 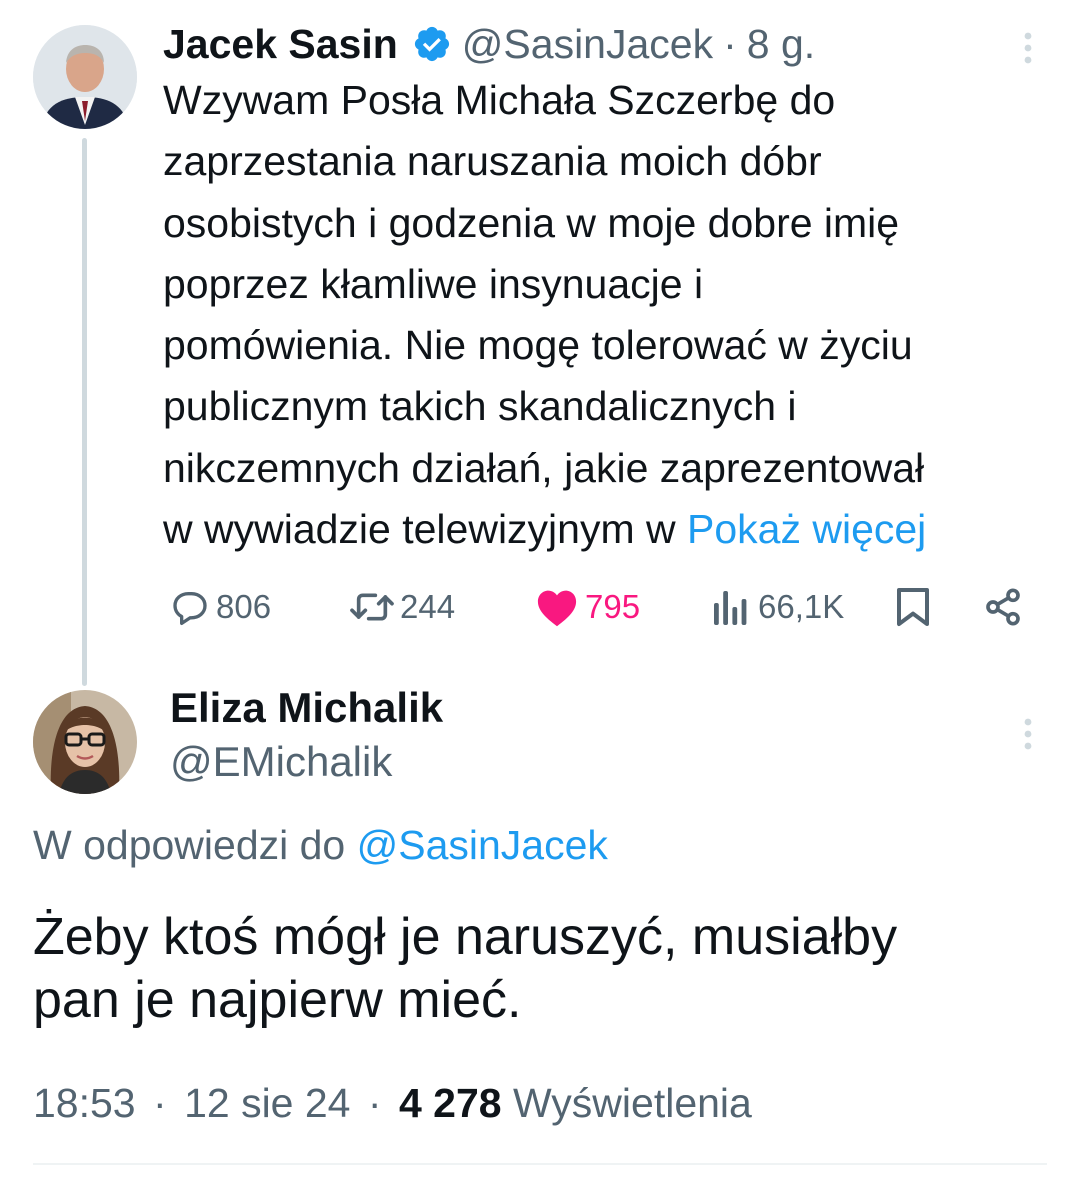 What do you see at coordinates (195, 845) in the screenshot?
I see `replying-to-label: W odpowiedzi do` at bounding box center [195, 845].